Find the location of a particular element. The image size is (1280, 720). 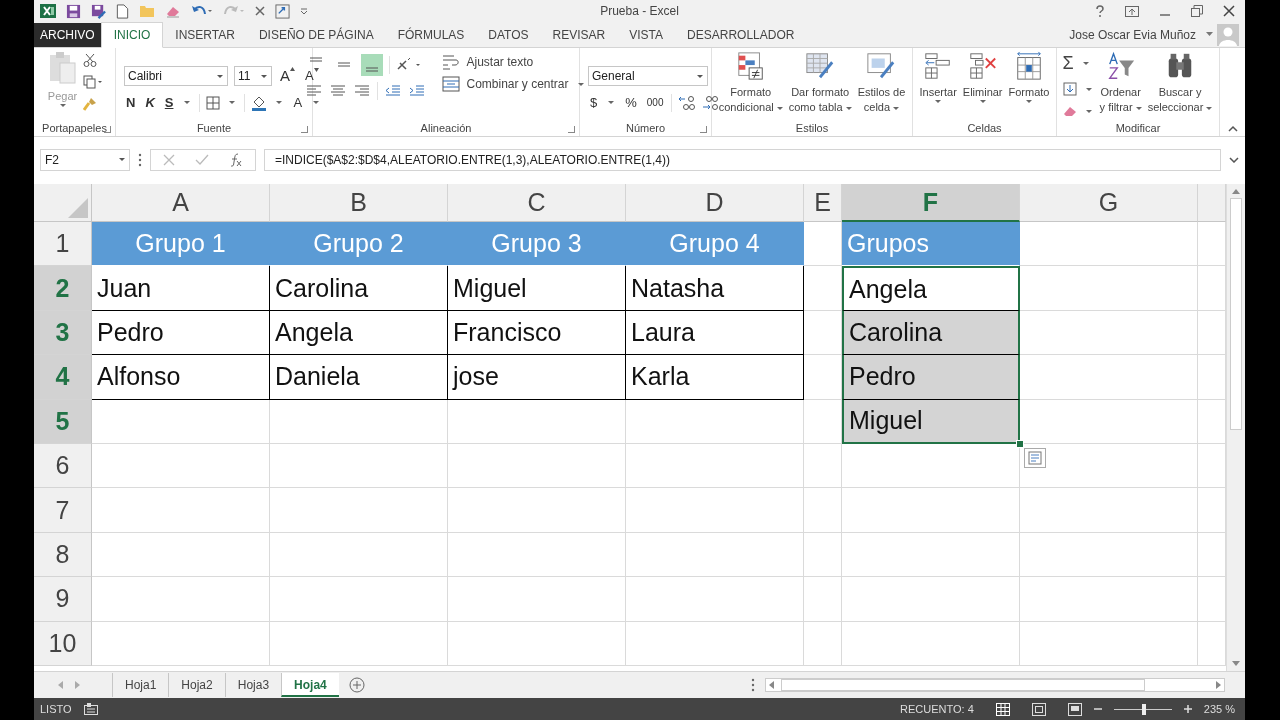

ribbon-tab: FÓRMULAS is located at coordinates (431, 35).